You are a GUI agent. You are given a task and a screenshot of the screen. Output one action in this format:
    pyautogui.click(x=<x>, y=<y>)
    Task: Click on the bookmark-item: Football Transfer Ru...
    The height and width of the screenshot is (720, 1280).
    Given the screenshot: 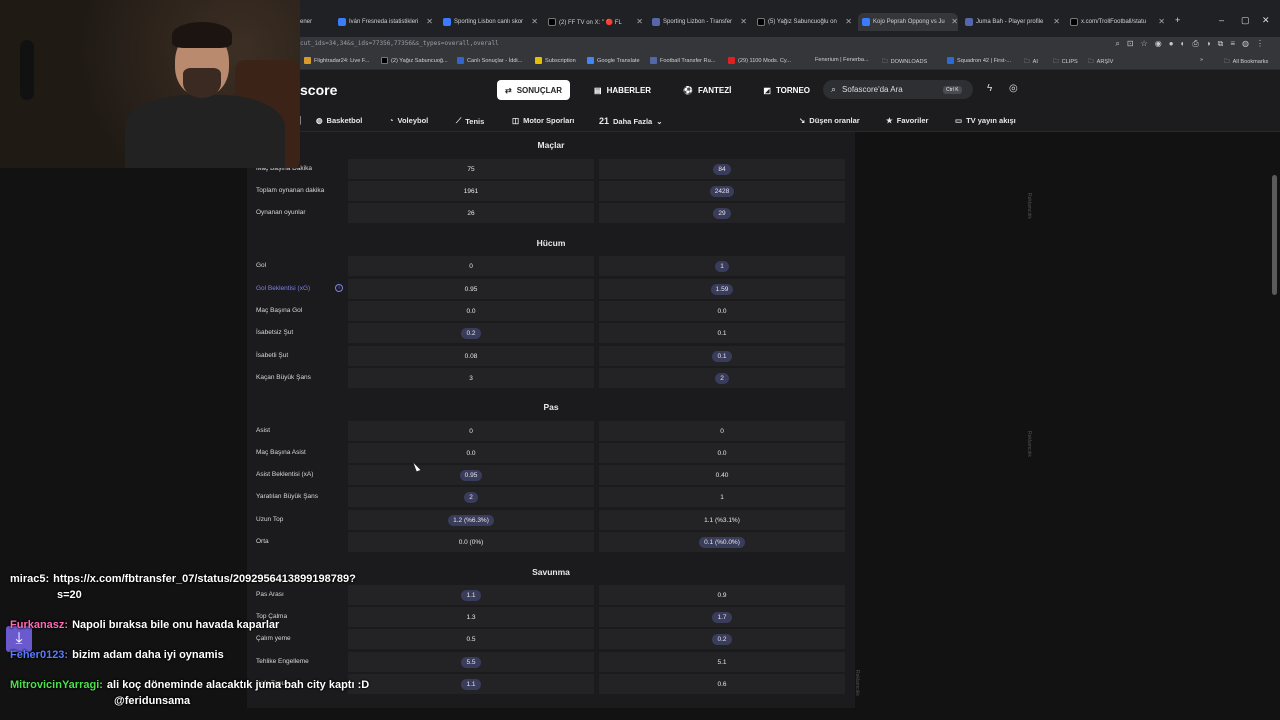 What is the action you would take?
    pyautogui.click(x=682, y=60)
    